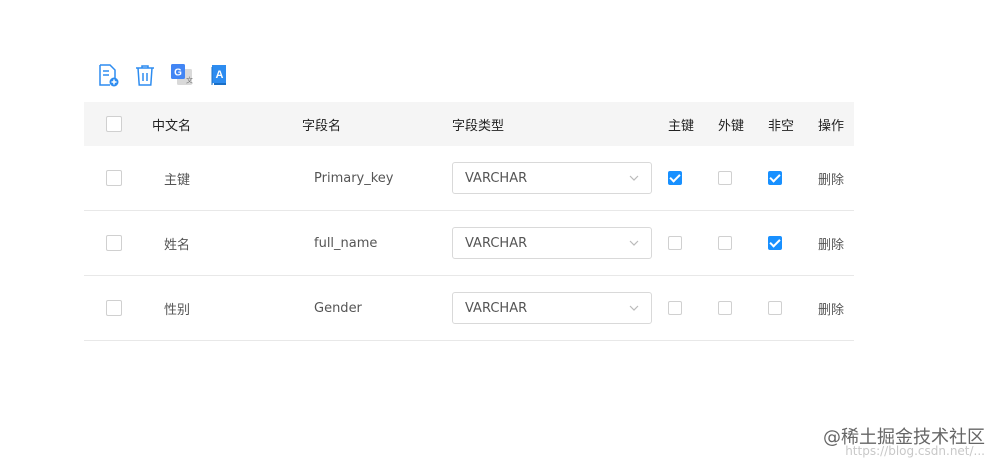 This screenshot has width=1001, height=471. I want to click on translate-icon: G 文, so click(182, 75).